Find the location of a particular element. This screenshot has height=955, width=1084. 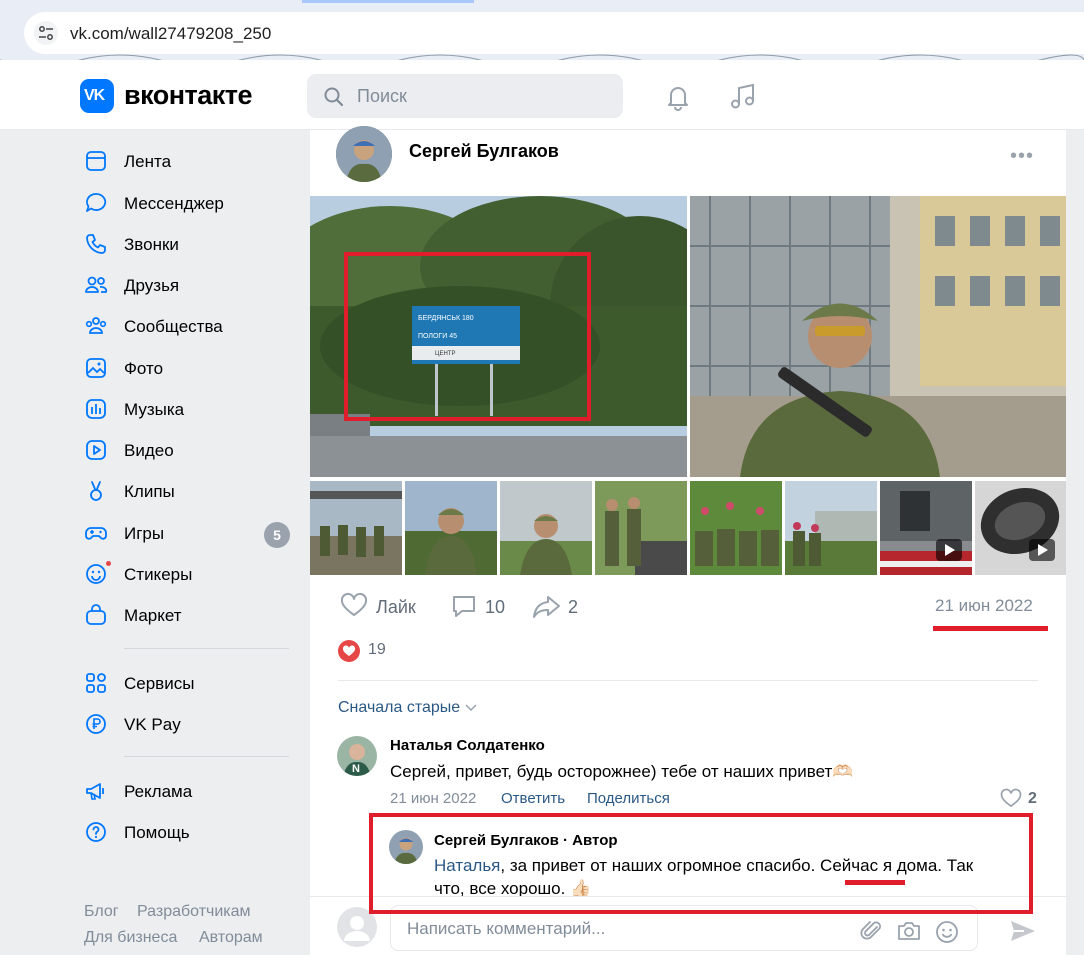

sidebar-item-market: Маркет is located at coordinates (191, 615).